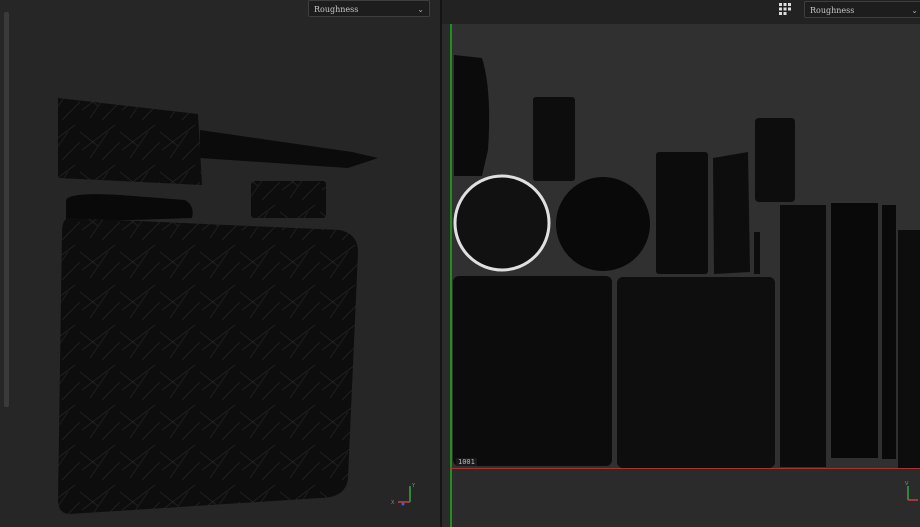 Image resolution: width=920 pixels, height=527 pixels. What do you see at coordinates (129, 208) in the screenshot?
I see `model-rim-part` at bounding box center [129, 208].